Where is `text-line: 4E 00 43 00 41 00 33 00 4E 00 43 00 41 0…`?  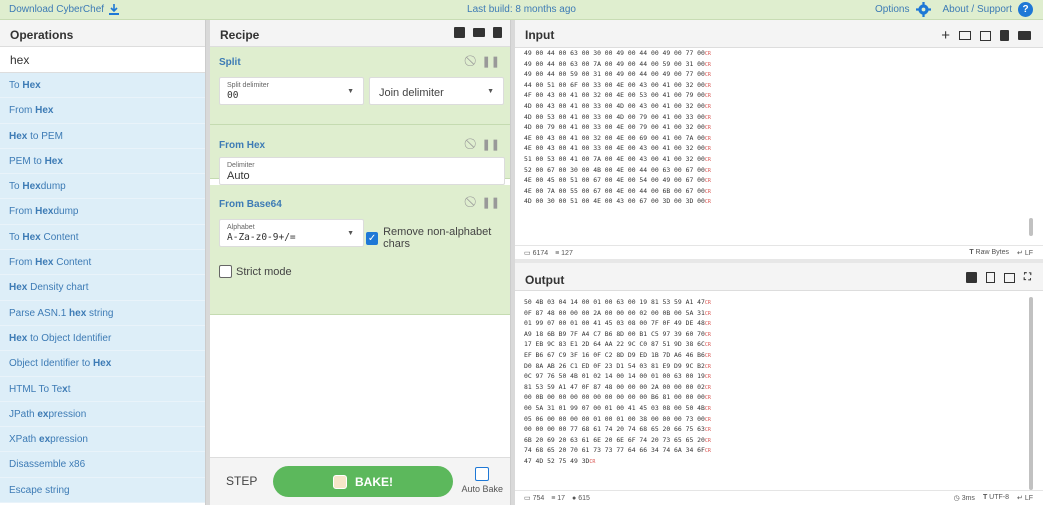
text-line: 4E 00 43 00 41 00 33 00 4E 00 43 00 41 0… is located at coordinates (617, 148).